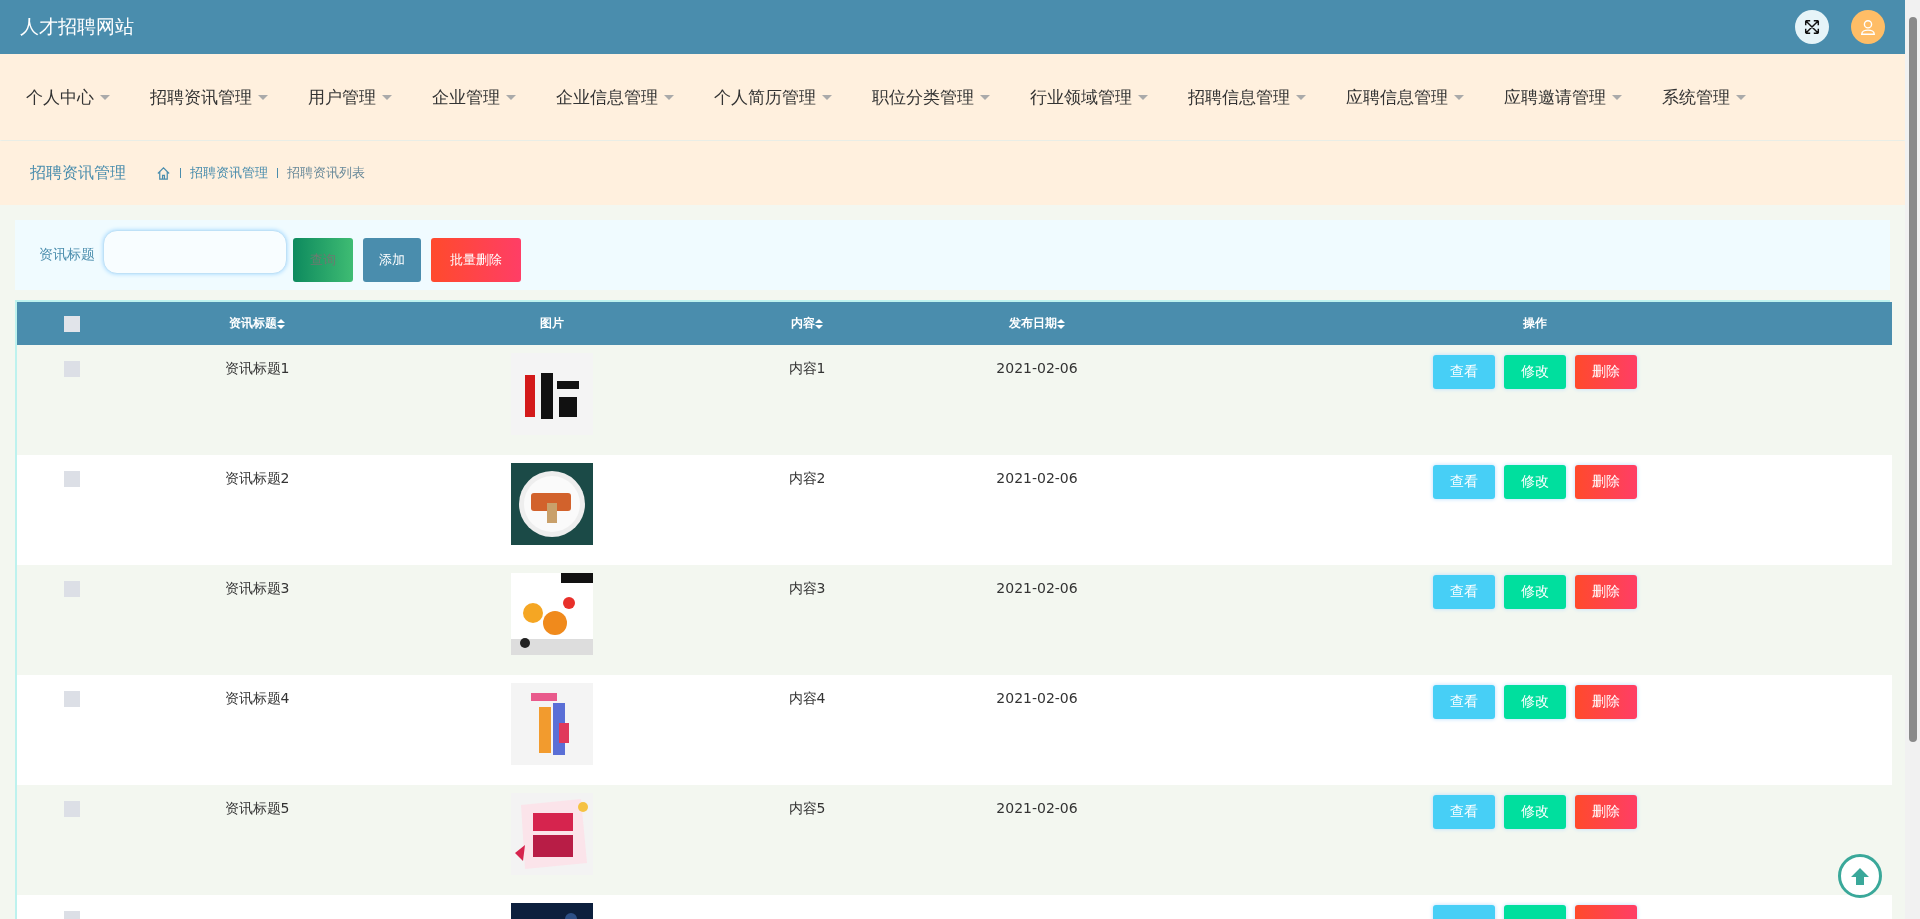  What do you see at coordinates (1563, 97) in the screenshot?
I see `menu-item: 应聘邀请管理` at bounding box center [1563, 97].